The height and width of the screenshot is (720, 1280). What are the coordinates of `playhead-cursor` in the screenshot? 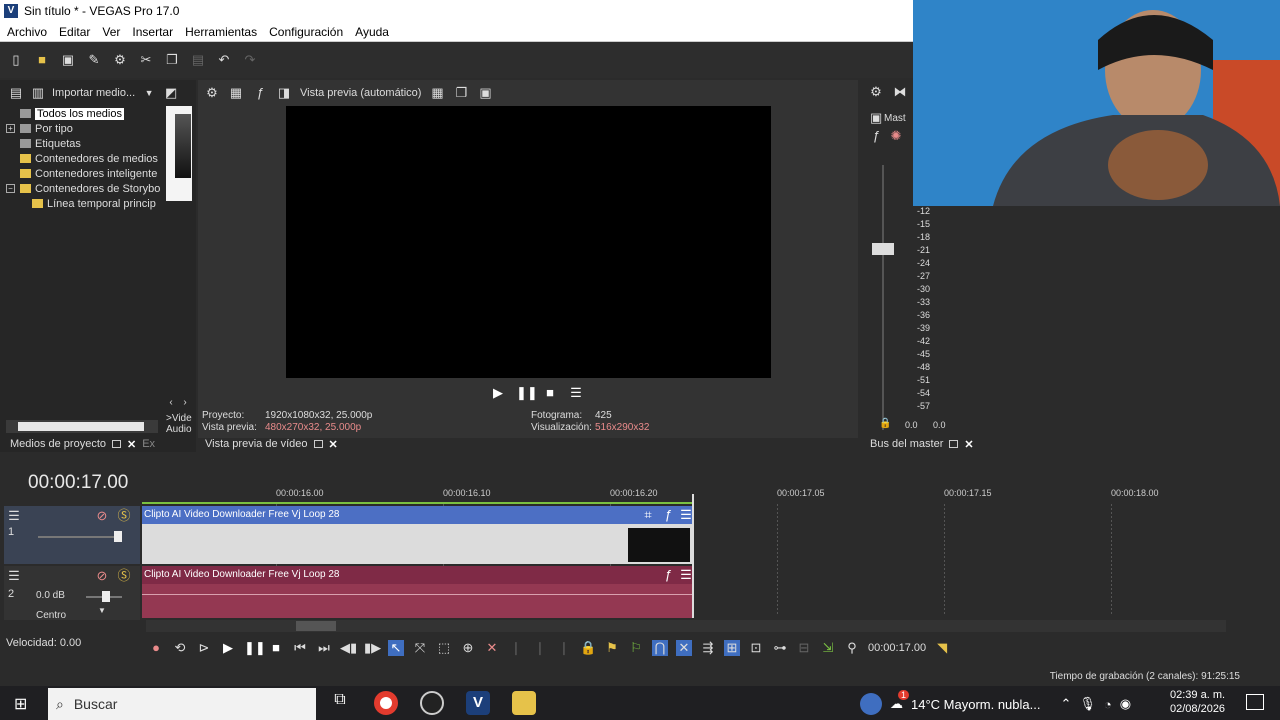 It's located at (693, 556).